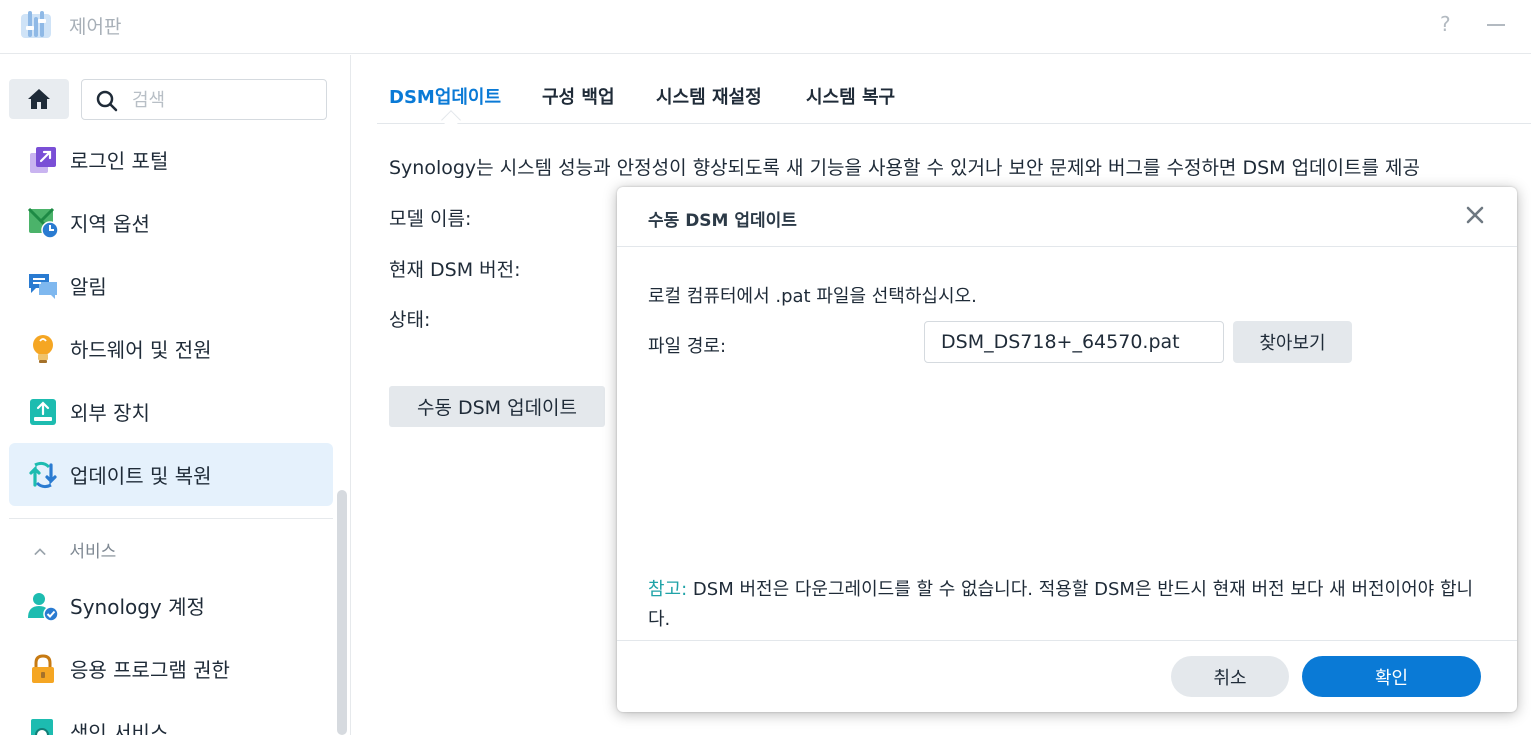  I want to click on sidebar-item-label: 업데이트 및 복원, so click(141, 476).